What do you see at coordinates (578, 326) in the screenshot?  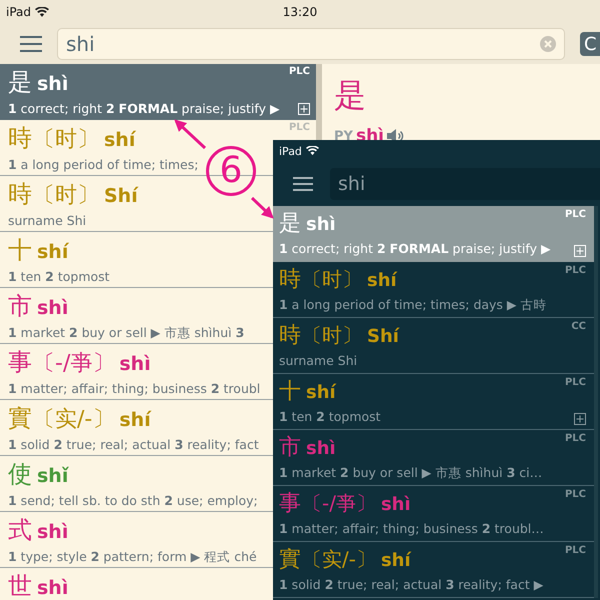 I see `source-label: CC` at bounding box center [578, 326].